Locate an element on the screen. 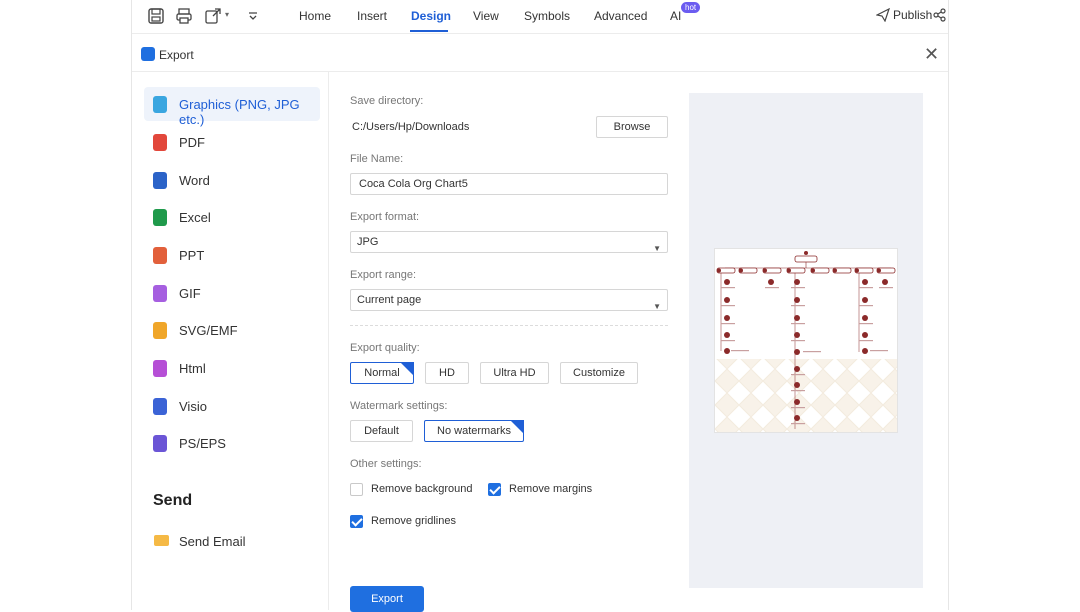 The height and width of the screenshot is (612, 1080). word-file-icon is located at coordinates (160, 180).